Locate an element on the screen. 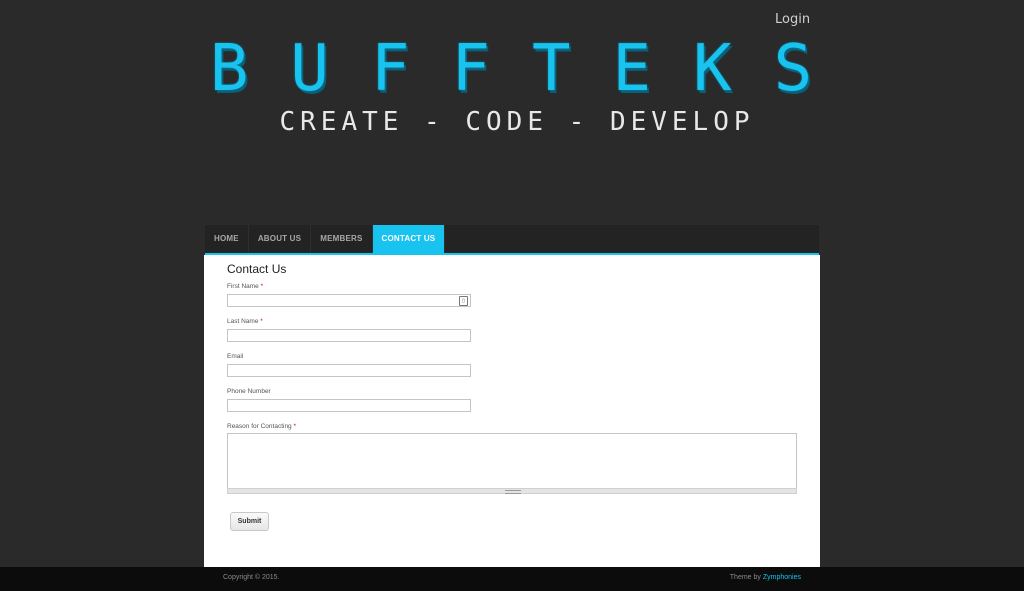 The height and width of the screenshot is (591, 1024). page-title: Contact Us is located at coordinates (257, 269).